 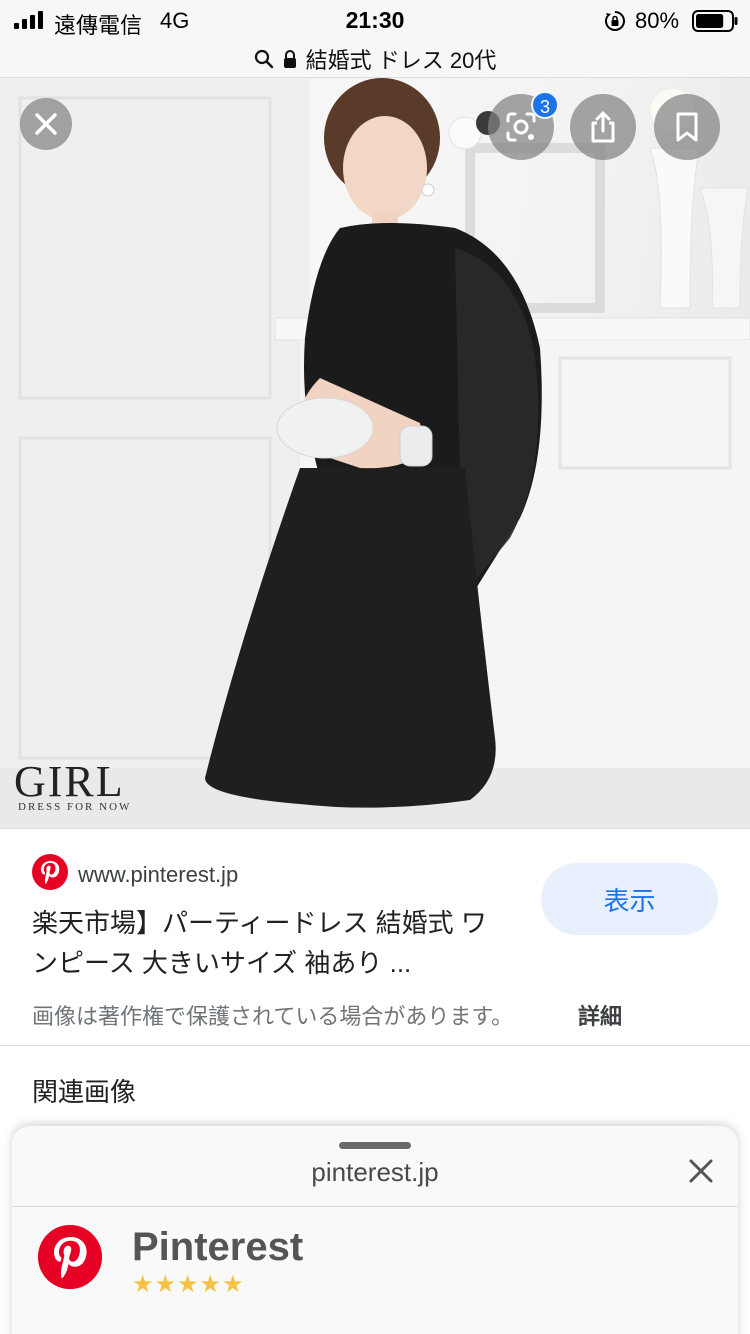 What do you see at coordinates (521, 127) in the screenshot?
I see `lens-icon` at bounding box center [521, 127].